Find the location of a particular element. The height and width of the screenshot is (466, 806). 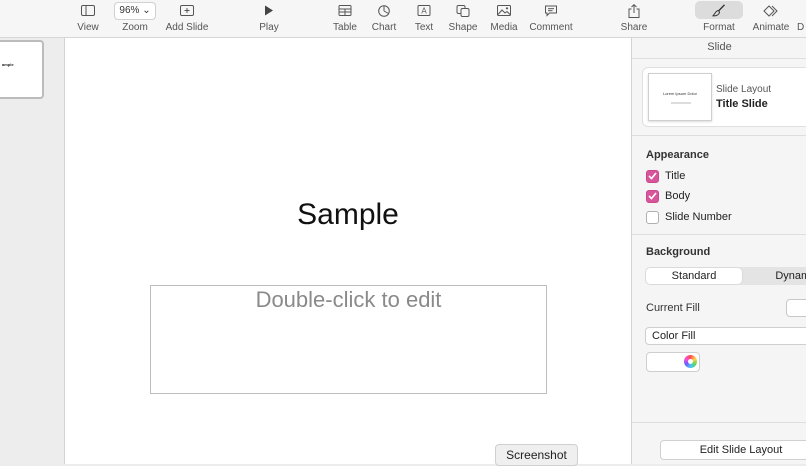

color-wheel-icon is located at coordinates (690, 361).